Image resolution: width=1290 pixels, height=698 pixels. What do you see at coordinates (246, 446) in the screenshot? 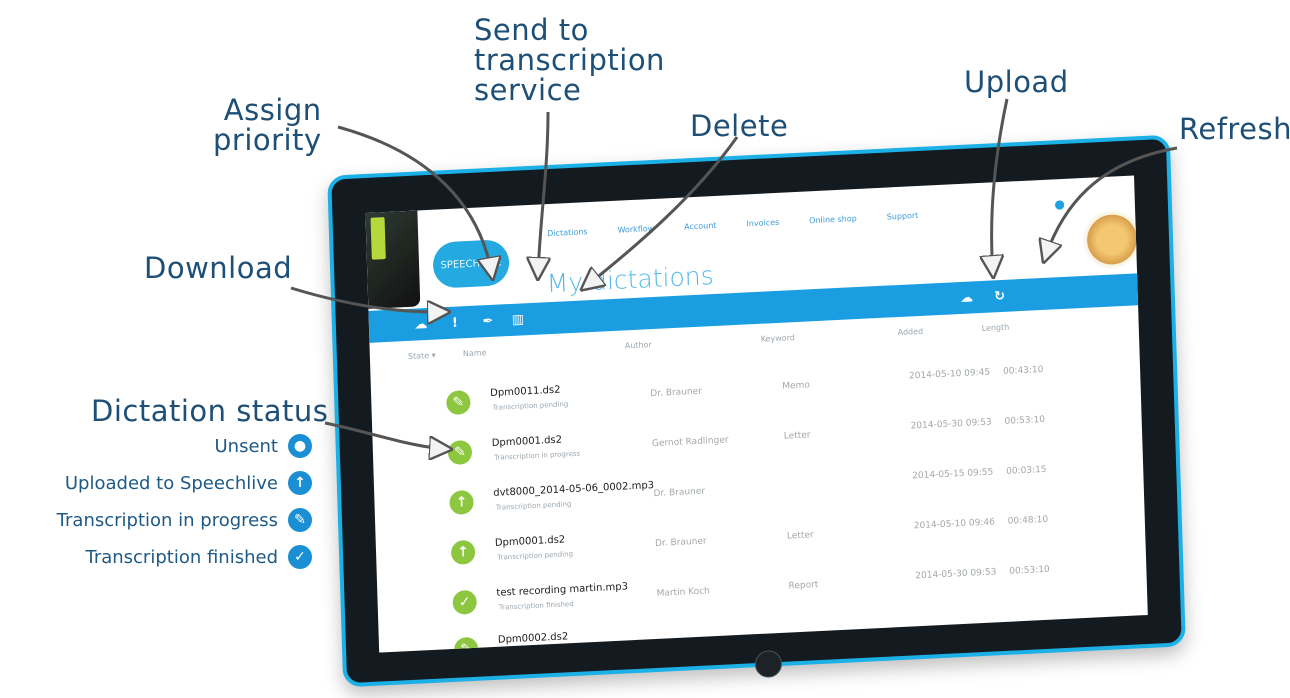
I see `legend-label: Unsent` at bounding box center [246, 446].